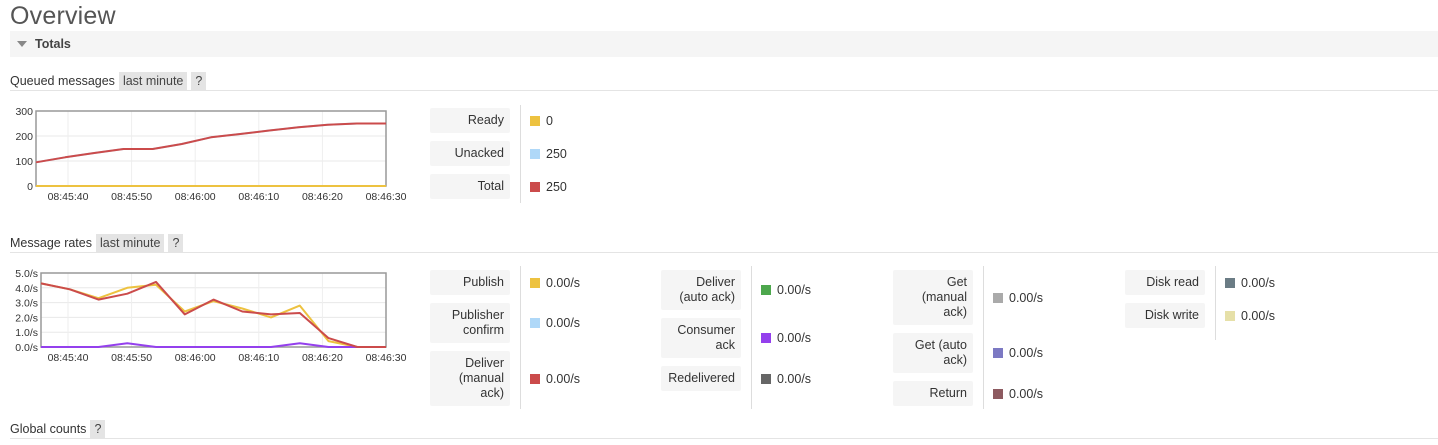 The width and height of the screenshot is (1438, 445). Describe the element at coordinates (548, 186) in the screenshot. I see `legend-value-cell: 250` at that location.